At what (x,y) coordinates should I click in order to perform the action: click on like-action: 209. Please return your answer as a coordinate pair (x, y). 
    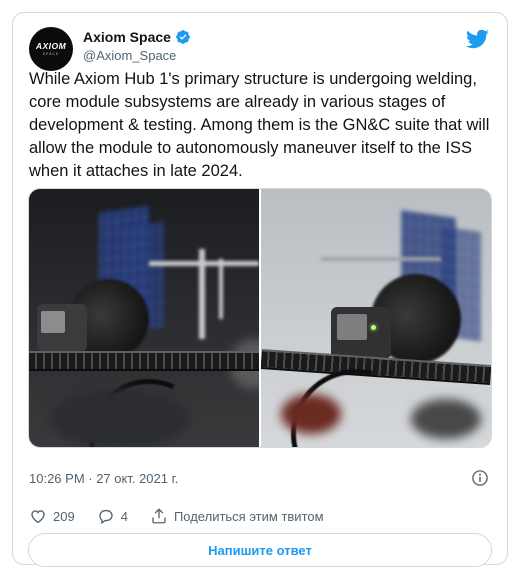
    Looking at the image, I should click on (52, 516).